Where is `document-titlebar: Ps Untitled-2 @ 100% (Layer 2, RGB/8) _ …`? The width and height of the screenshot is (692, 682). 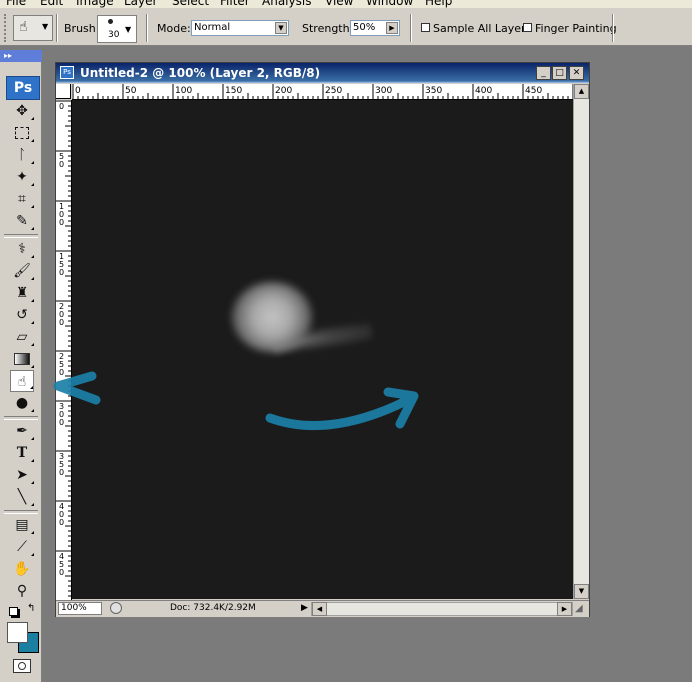
document-titlebar: Ps Untitled-2 @ 100% (Layer 2, RGB/8) _ … is located at coordinates (322, 73).